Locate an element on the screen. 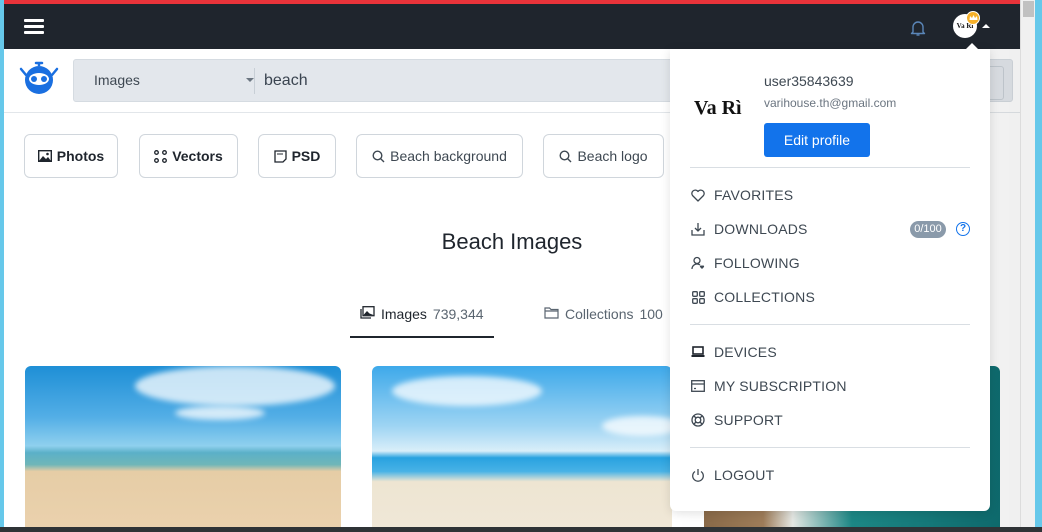 The width and height of the screenshot is (1042, 532). downloads-badge: 0/100 is located at coordinates (928, 229).